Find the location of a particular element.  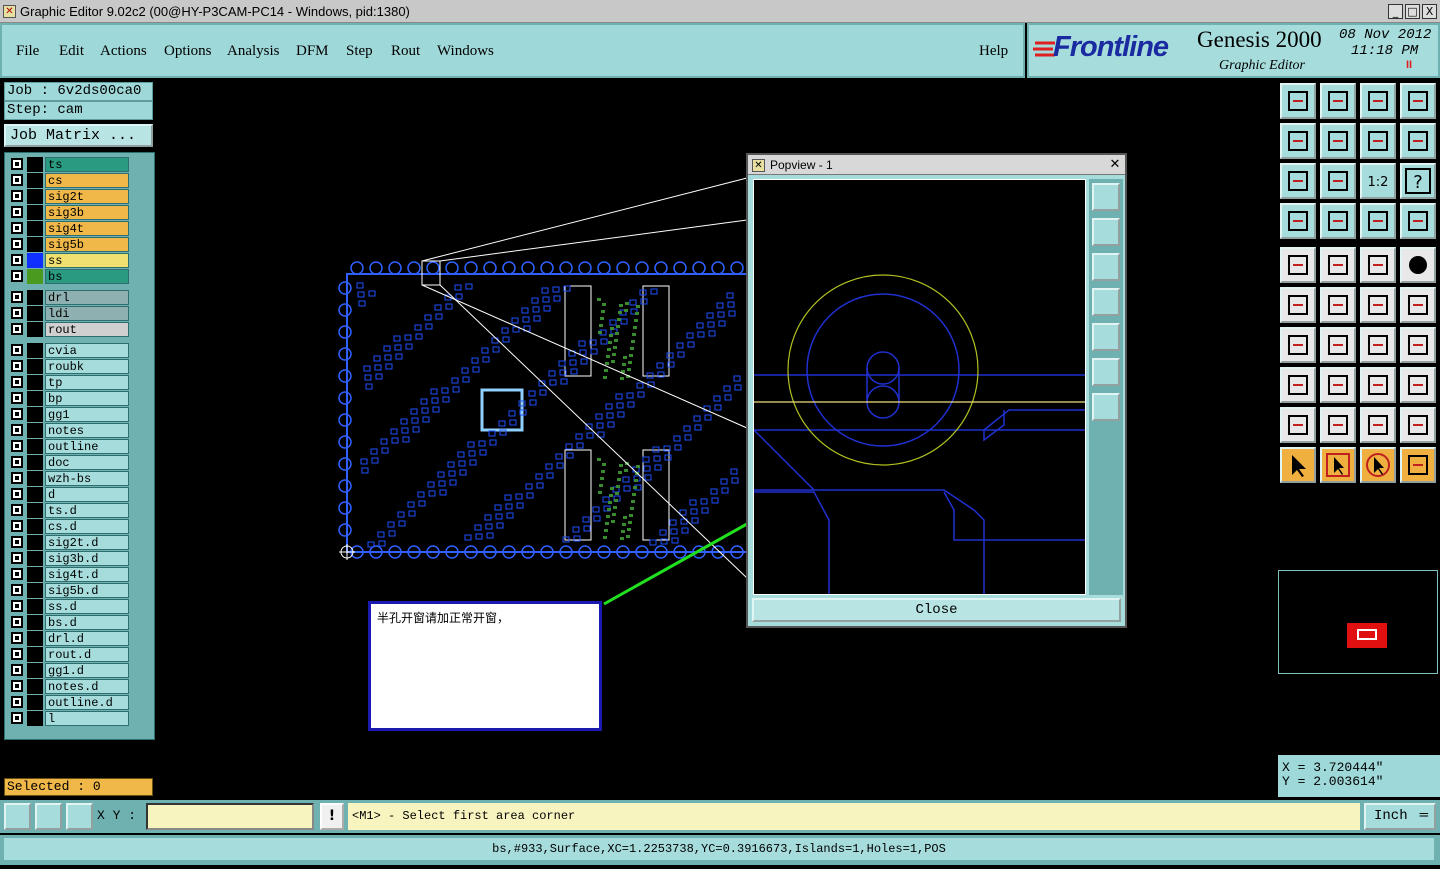

pointer-box-icon is located at coordinates (1338, 465).